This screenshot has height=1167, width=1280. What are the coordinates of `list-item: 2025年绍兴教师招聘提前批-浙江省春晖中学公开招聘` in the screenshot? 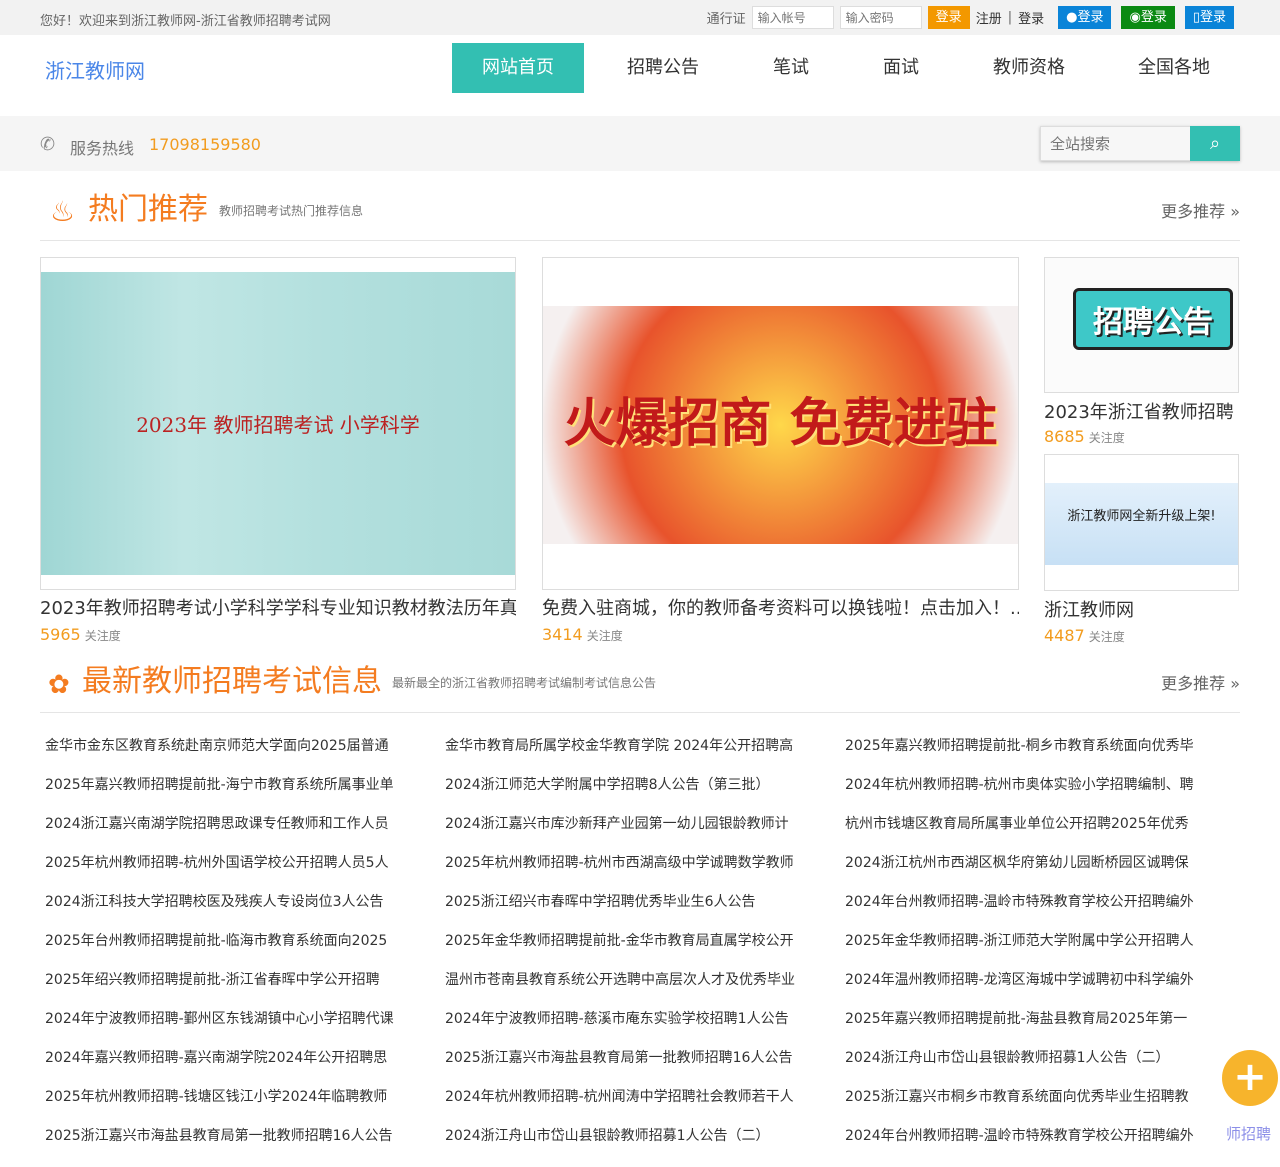 It's located at (222, 988).